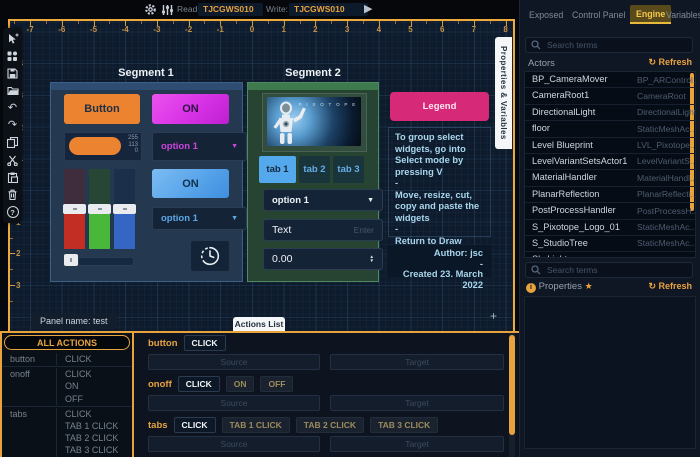 This screenshot has height=457, width=700. I want to click on actor-row: CameraRoot1 CameraRoot, so click(610, 96).